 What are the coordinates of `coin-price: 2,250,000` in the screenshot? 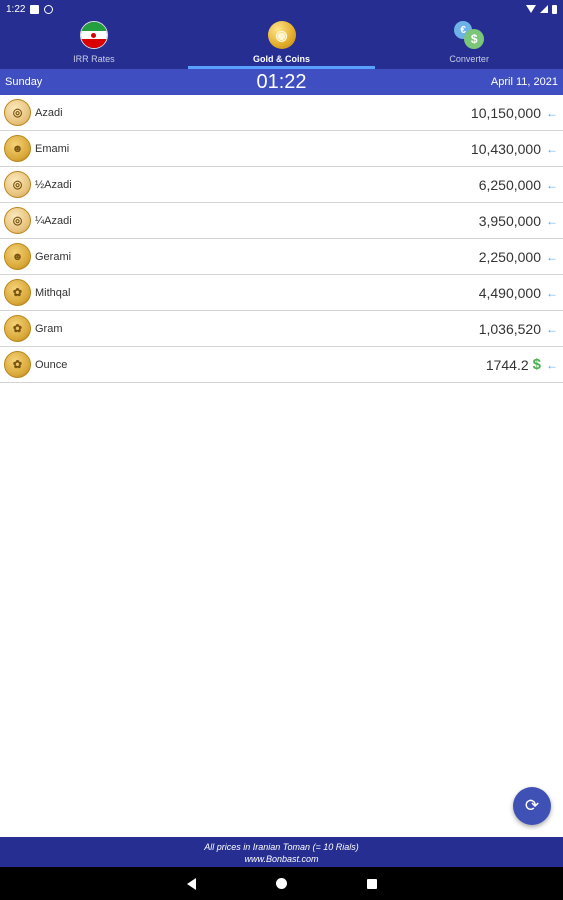 It's located at (509, 256).